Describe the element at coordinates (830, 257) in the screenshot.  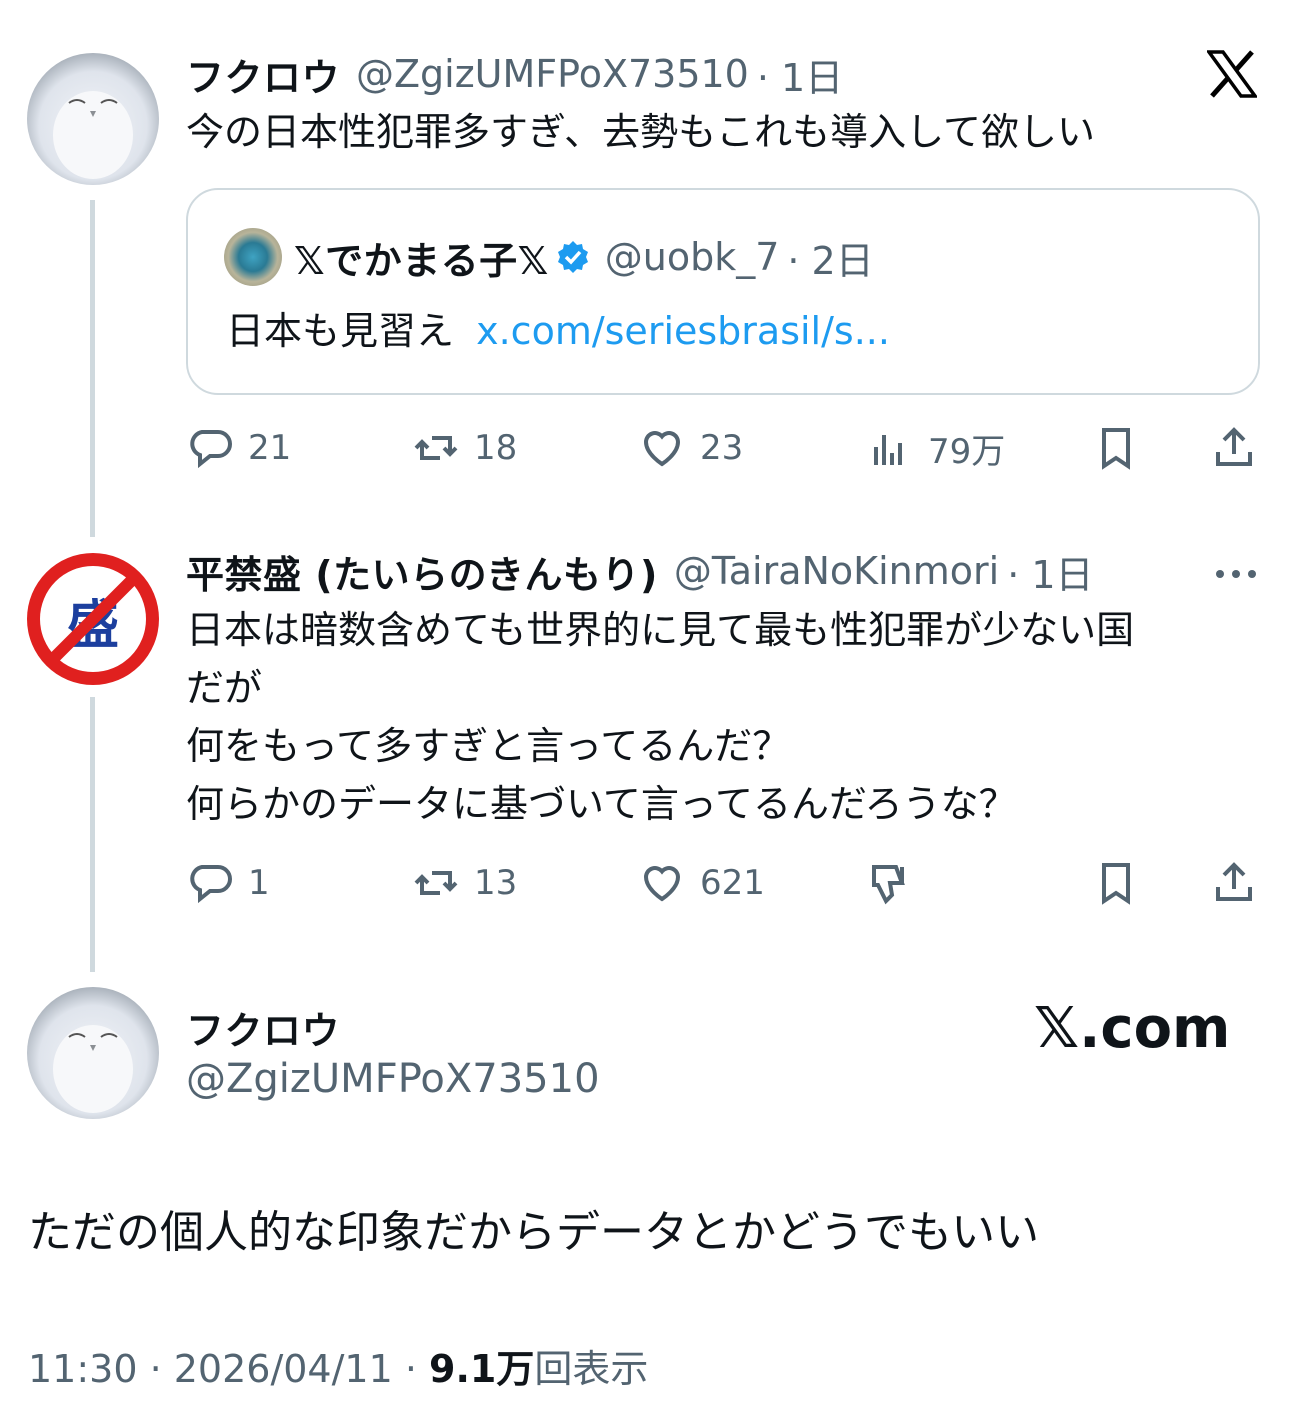
I see `quote-time: · 2日` at that location.